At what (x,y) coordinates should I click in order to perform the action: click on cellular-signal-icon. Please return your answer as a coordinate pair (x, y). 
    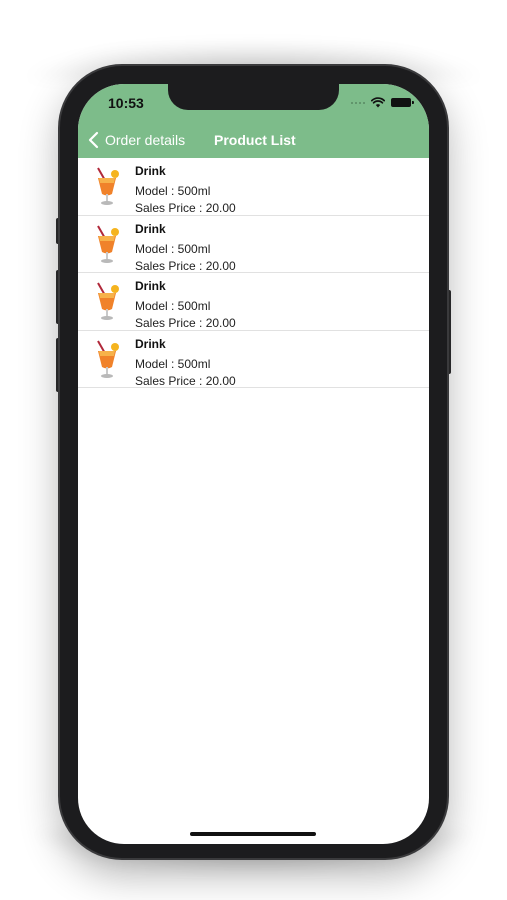
    Looking at the image, I should click on (358, 102).